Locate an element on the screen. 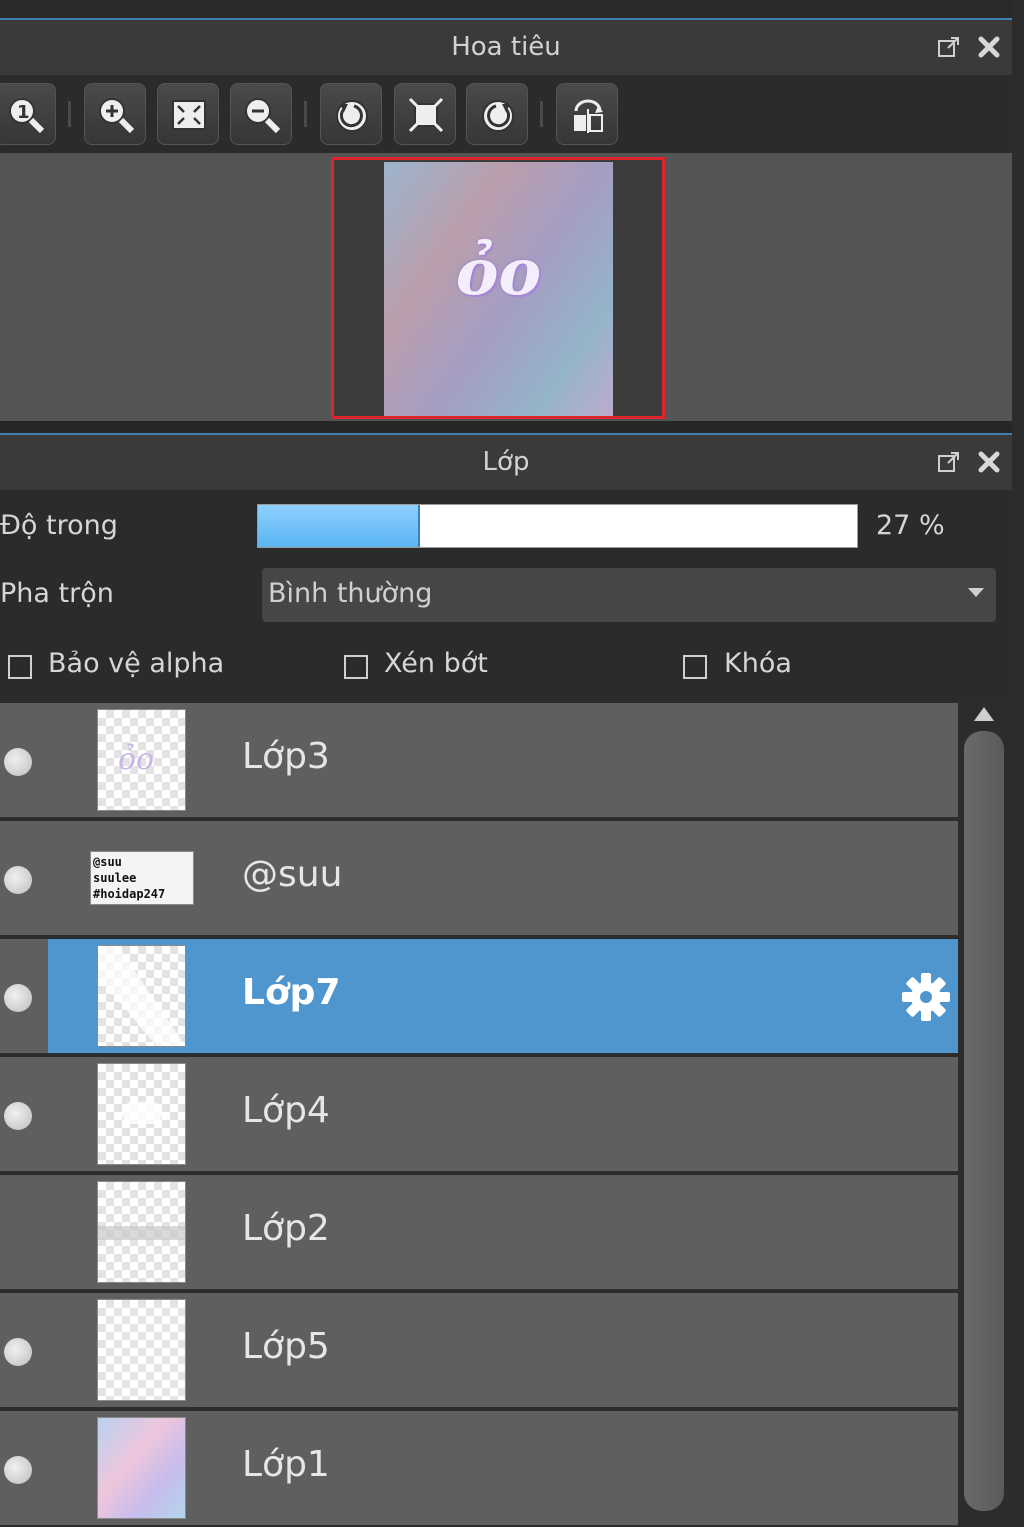  artwork-title-text: ỏo is located at coordinates (498, 272).